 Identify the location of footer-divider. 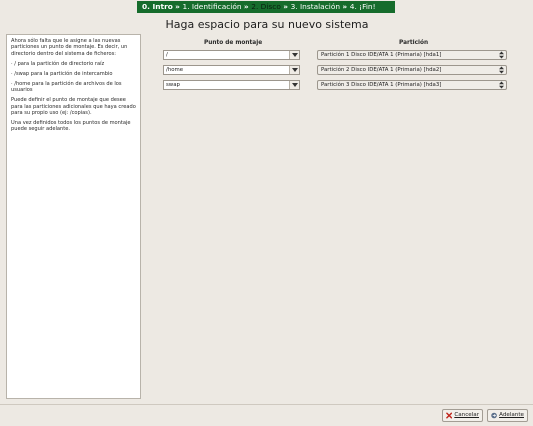
(266, 404).